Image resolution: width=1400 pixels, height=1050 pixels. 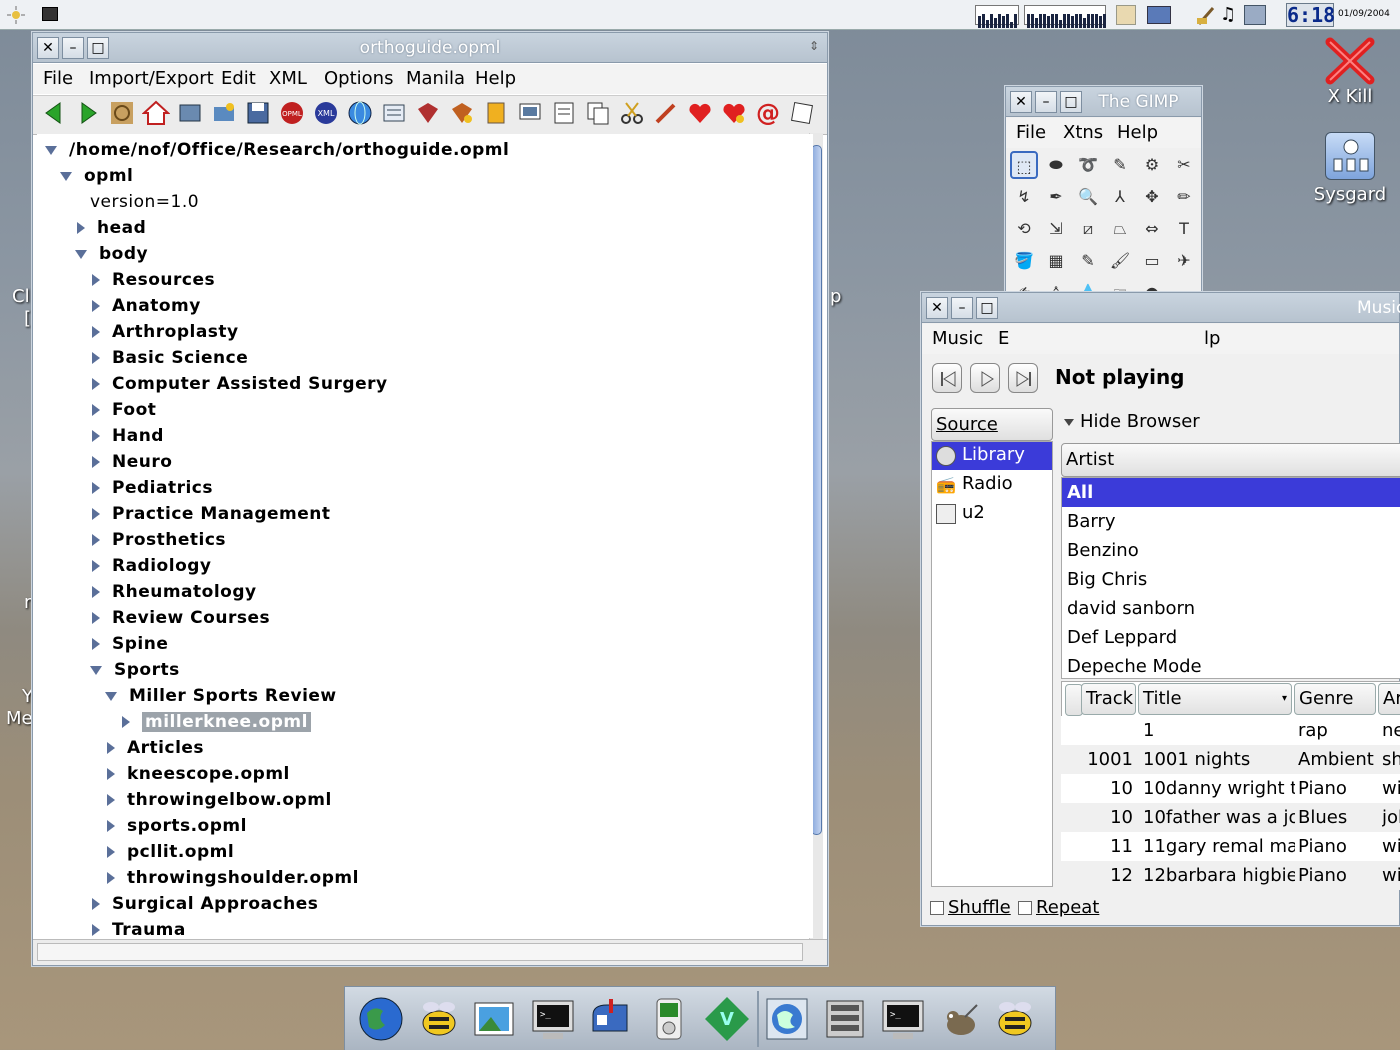 I want to click on shuffle-checkbox-box, so click(x=937, y=908).